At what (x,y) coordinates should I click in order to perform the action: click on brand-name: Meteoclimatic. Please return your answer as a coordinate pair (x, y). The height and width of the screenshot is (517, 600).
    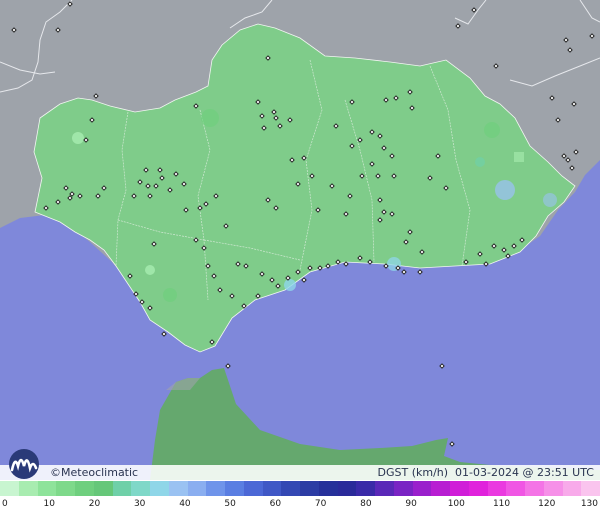
    Looking at the image, I should click on (100, 472).